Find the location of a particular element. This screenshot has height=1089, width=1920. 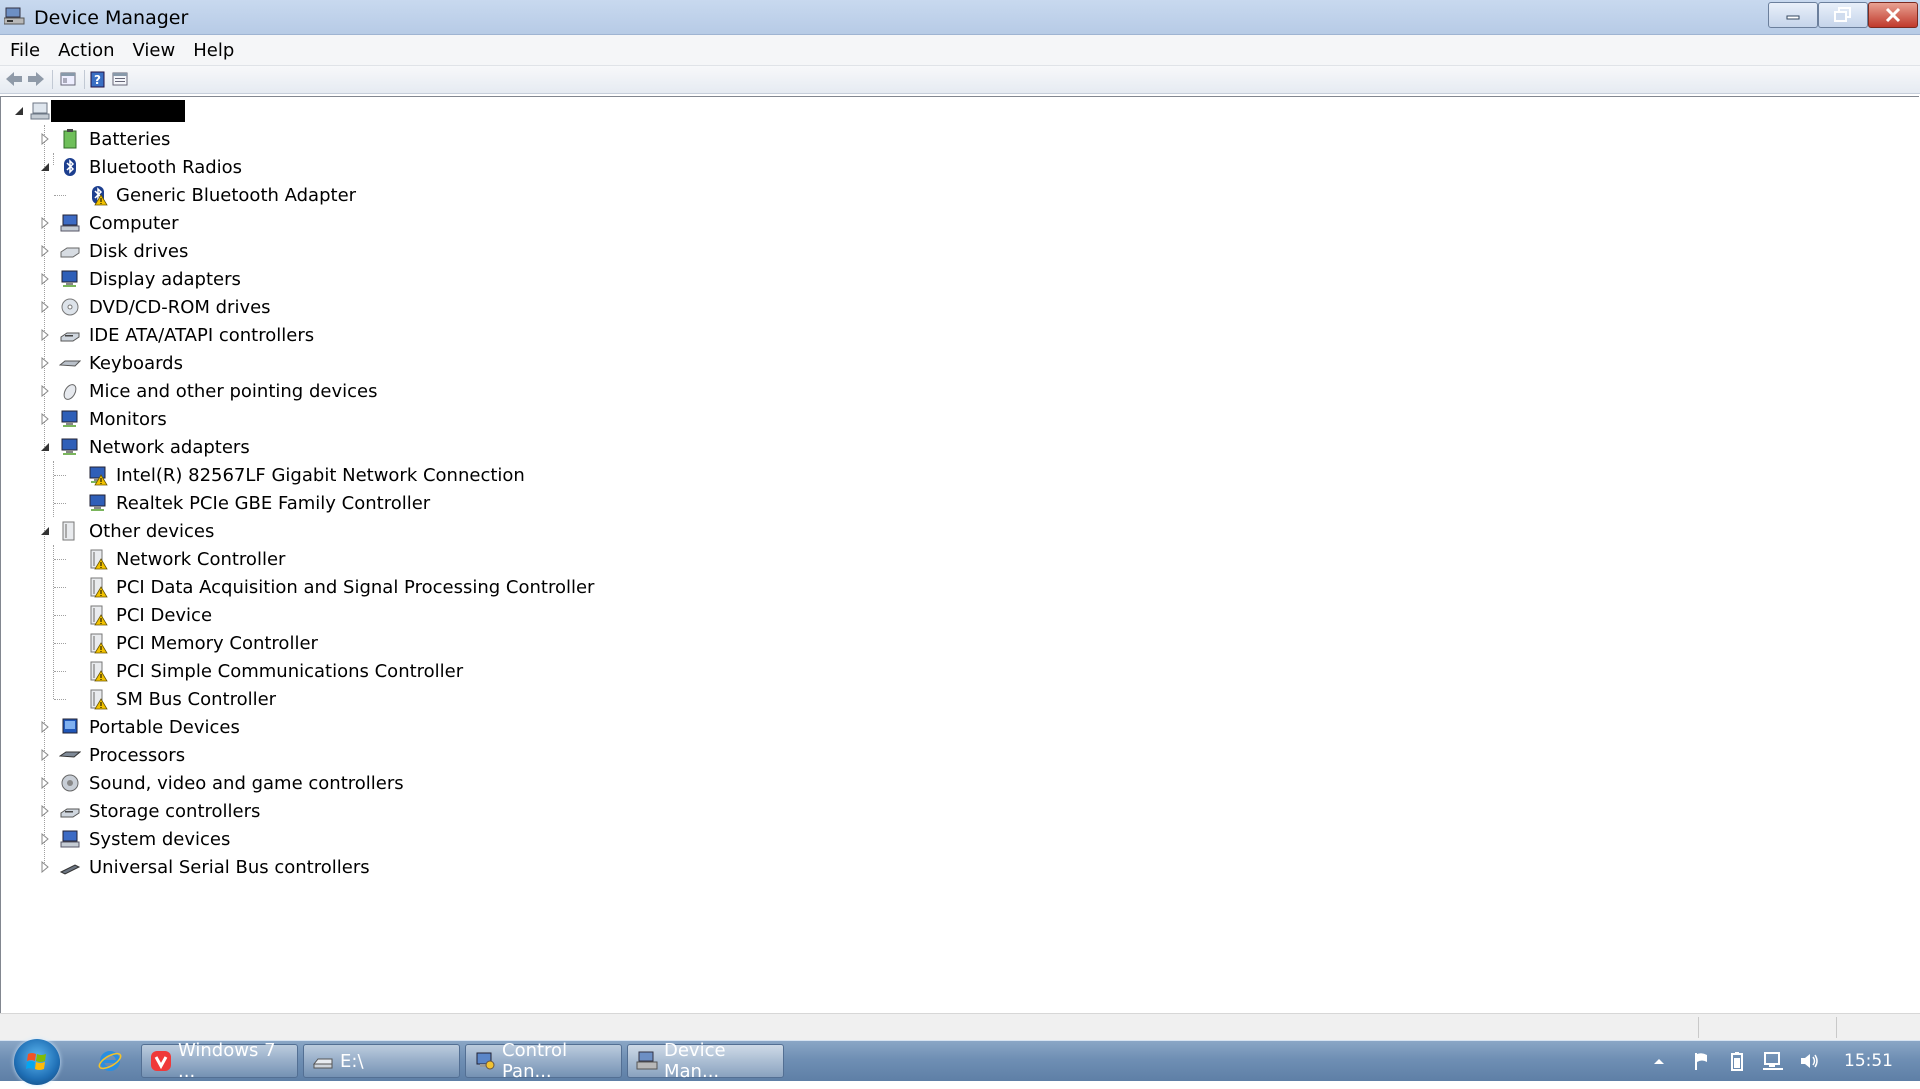

device-generic-bluetooth-adapter: Generic Bluetooth Adapter is located at coordinates (351, 195).